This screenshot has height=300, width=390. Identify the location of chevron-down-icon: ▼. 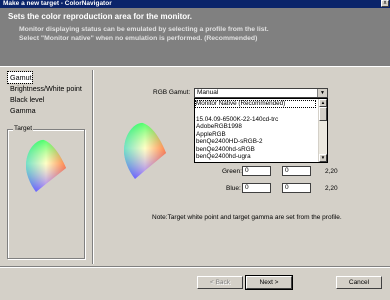
(322, 93).